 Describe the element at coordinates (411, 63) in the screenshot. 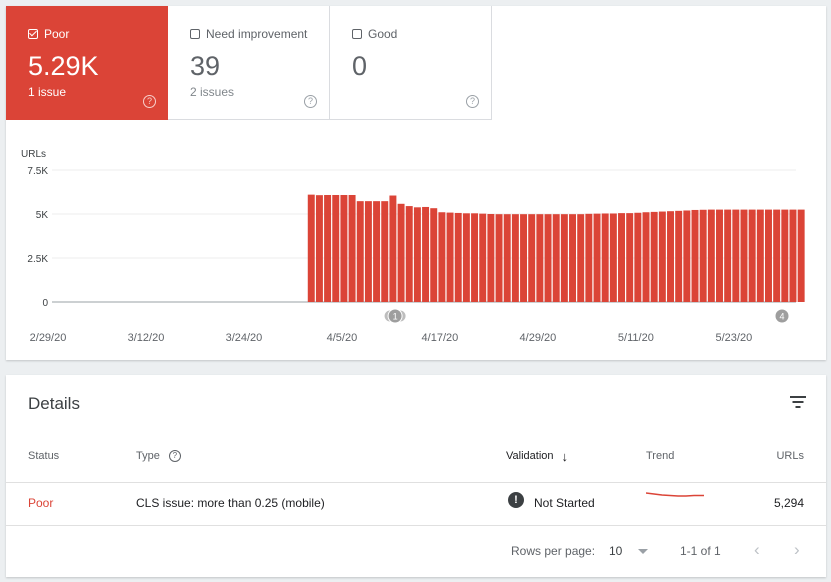

I see `good-tile: Good 0 ?` at that location.